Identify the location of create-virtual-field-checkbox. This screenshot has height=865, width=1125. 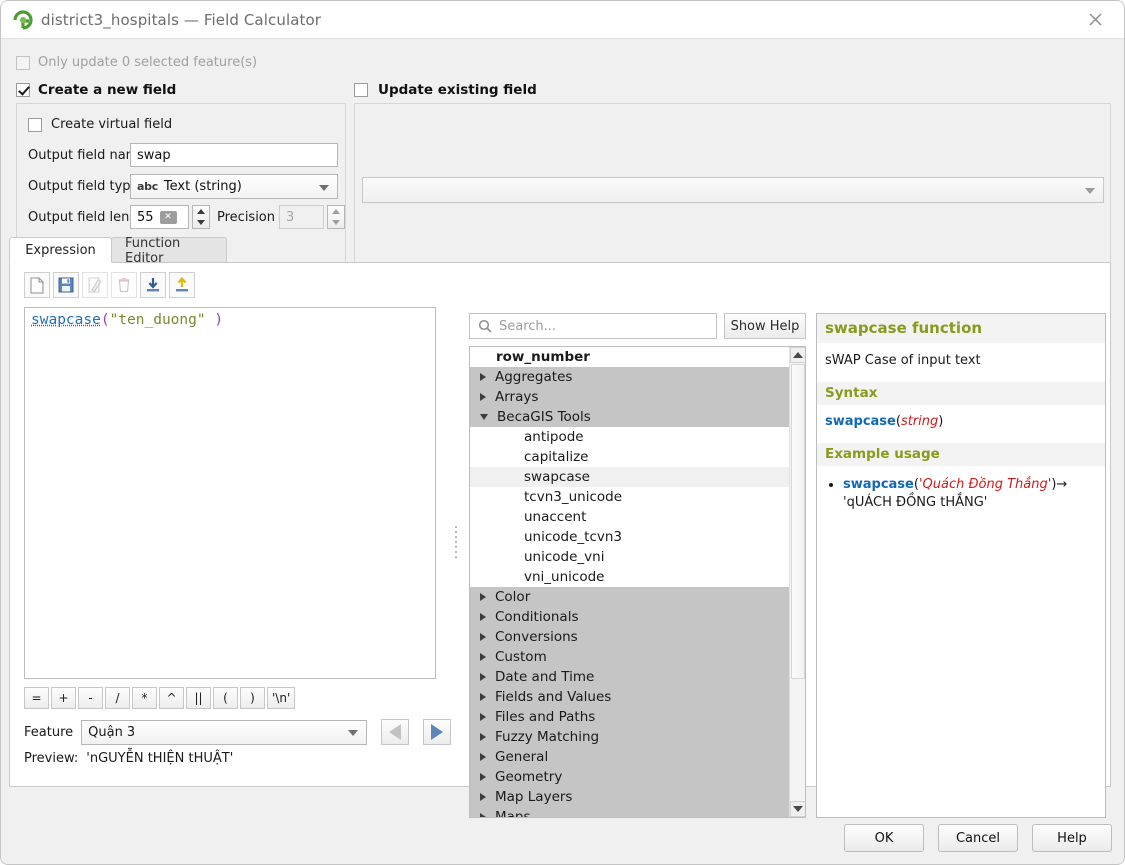
(35, 124).